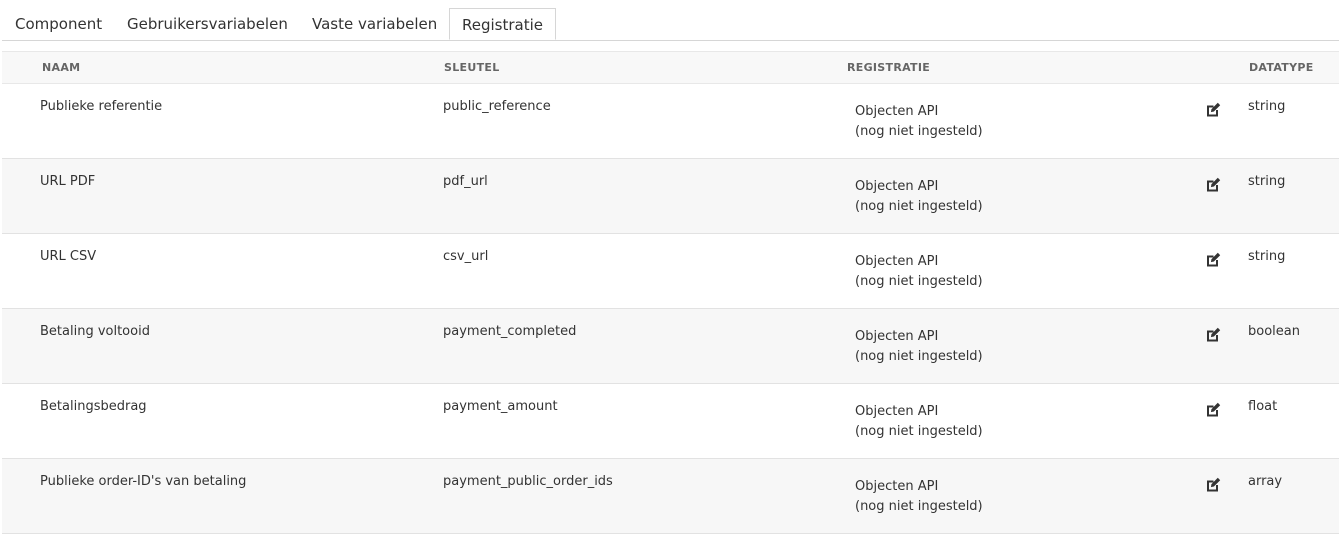 The image size is (1339, 534). I want to click on variable-name: Betaling voltooid, so click(95, 331).